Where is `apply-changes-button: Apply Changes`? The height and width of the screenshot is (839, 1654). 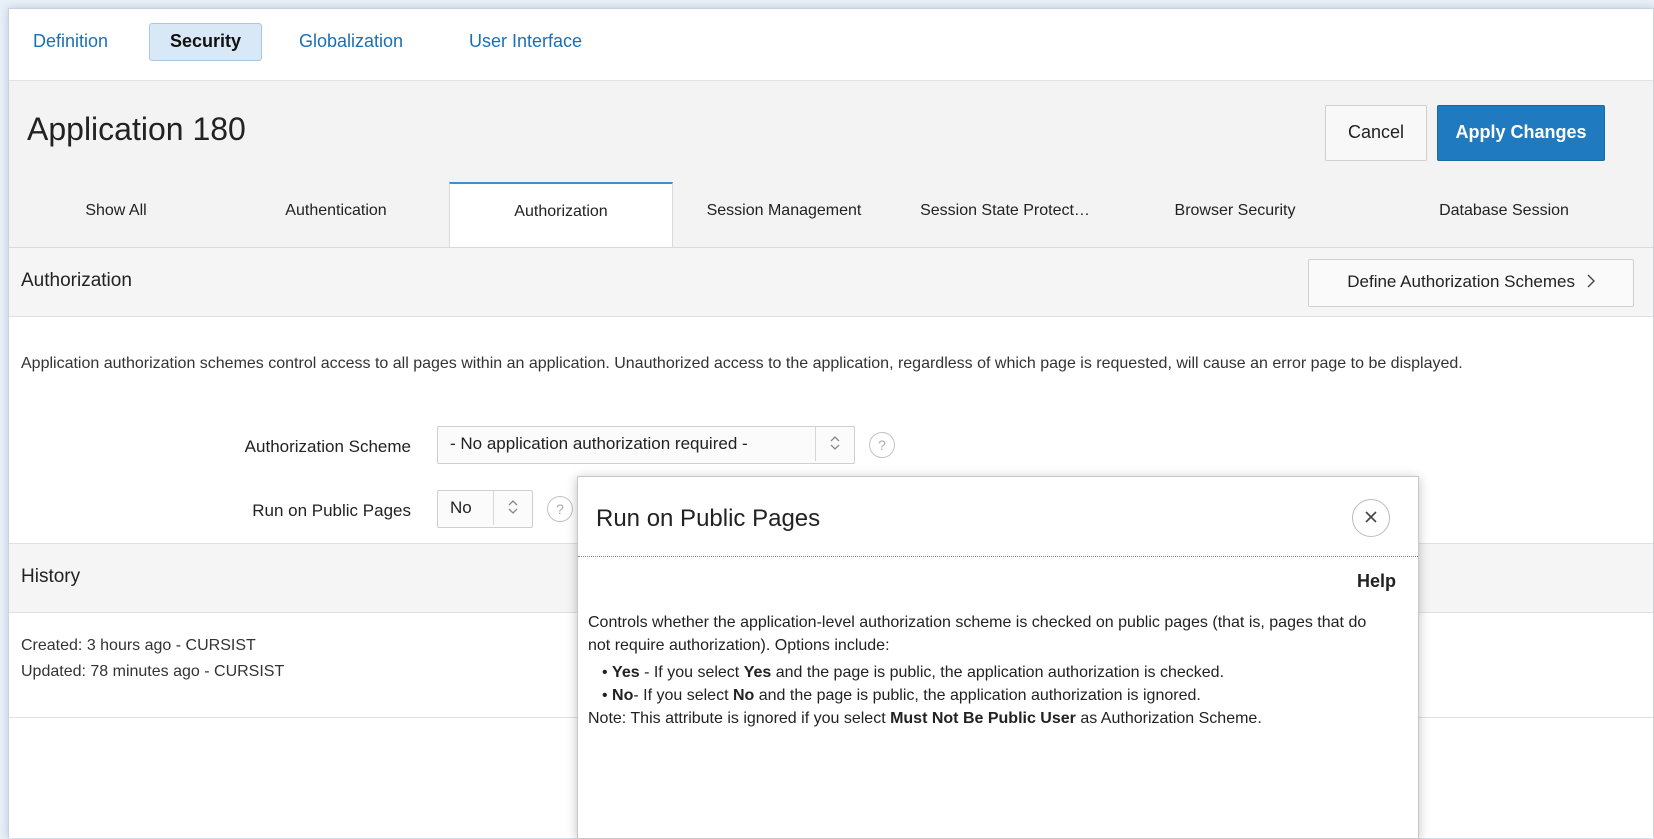 apply-changes-button: Apply Changes is located at coordinates (1521, 133).